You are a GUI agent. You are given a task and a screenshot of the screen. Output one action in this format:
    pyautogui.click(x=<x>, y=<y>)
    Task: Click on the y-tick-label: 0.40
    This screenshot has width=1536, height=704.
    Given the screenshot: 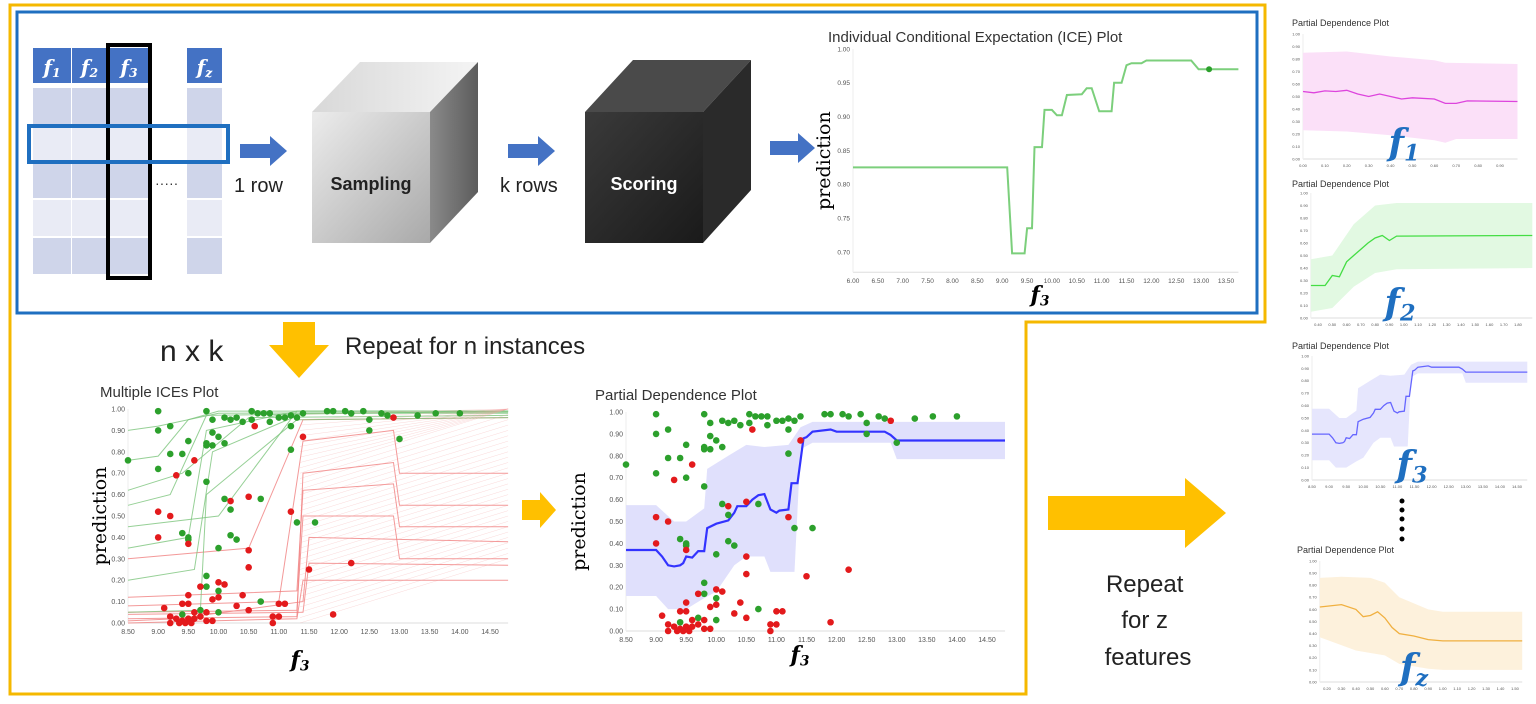 What is the action you would take?
    pyautogui.click(x=1296, y=108)
    